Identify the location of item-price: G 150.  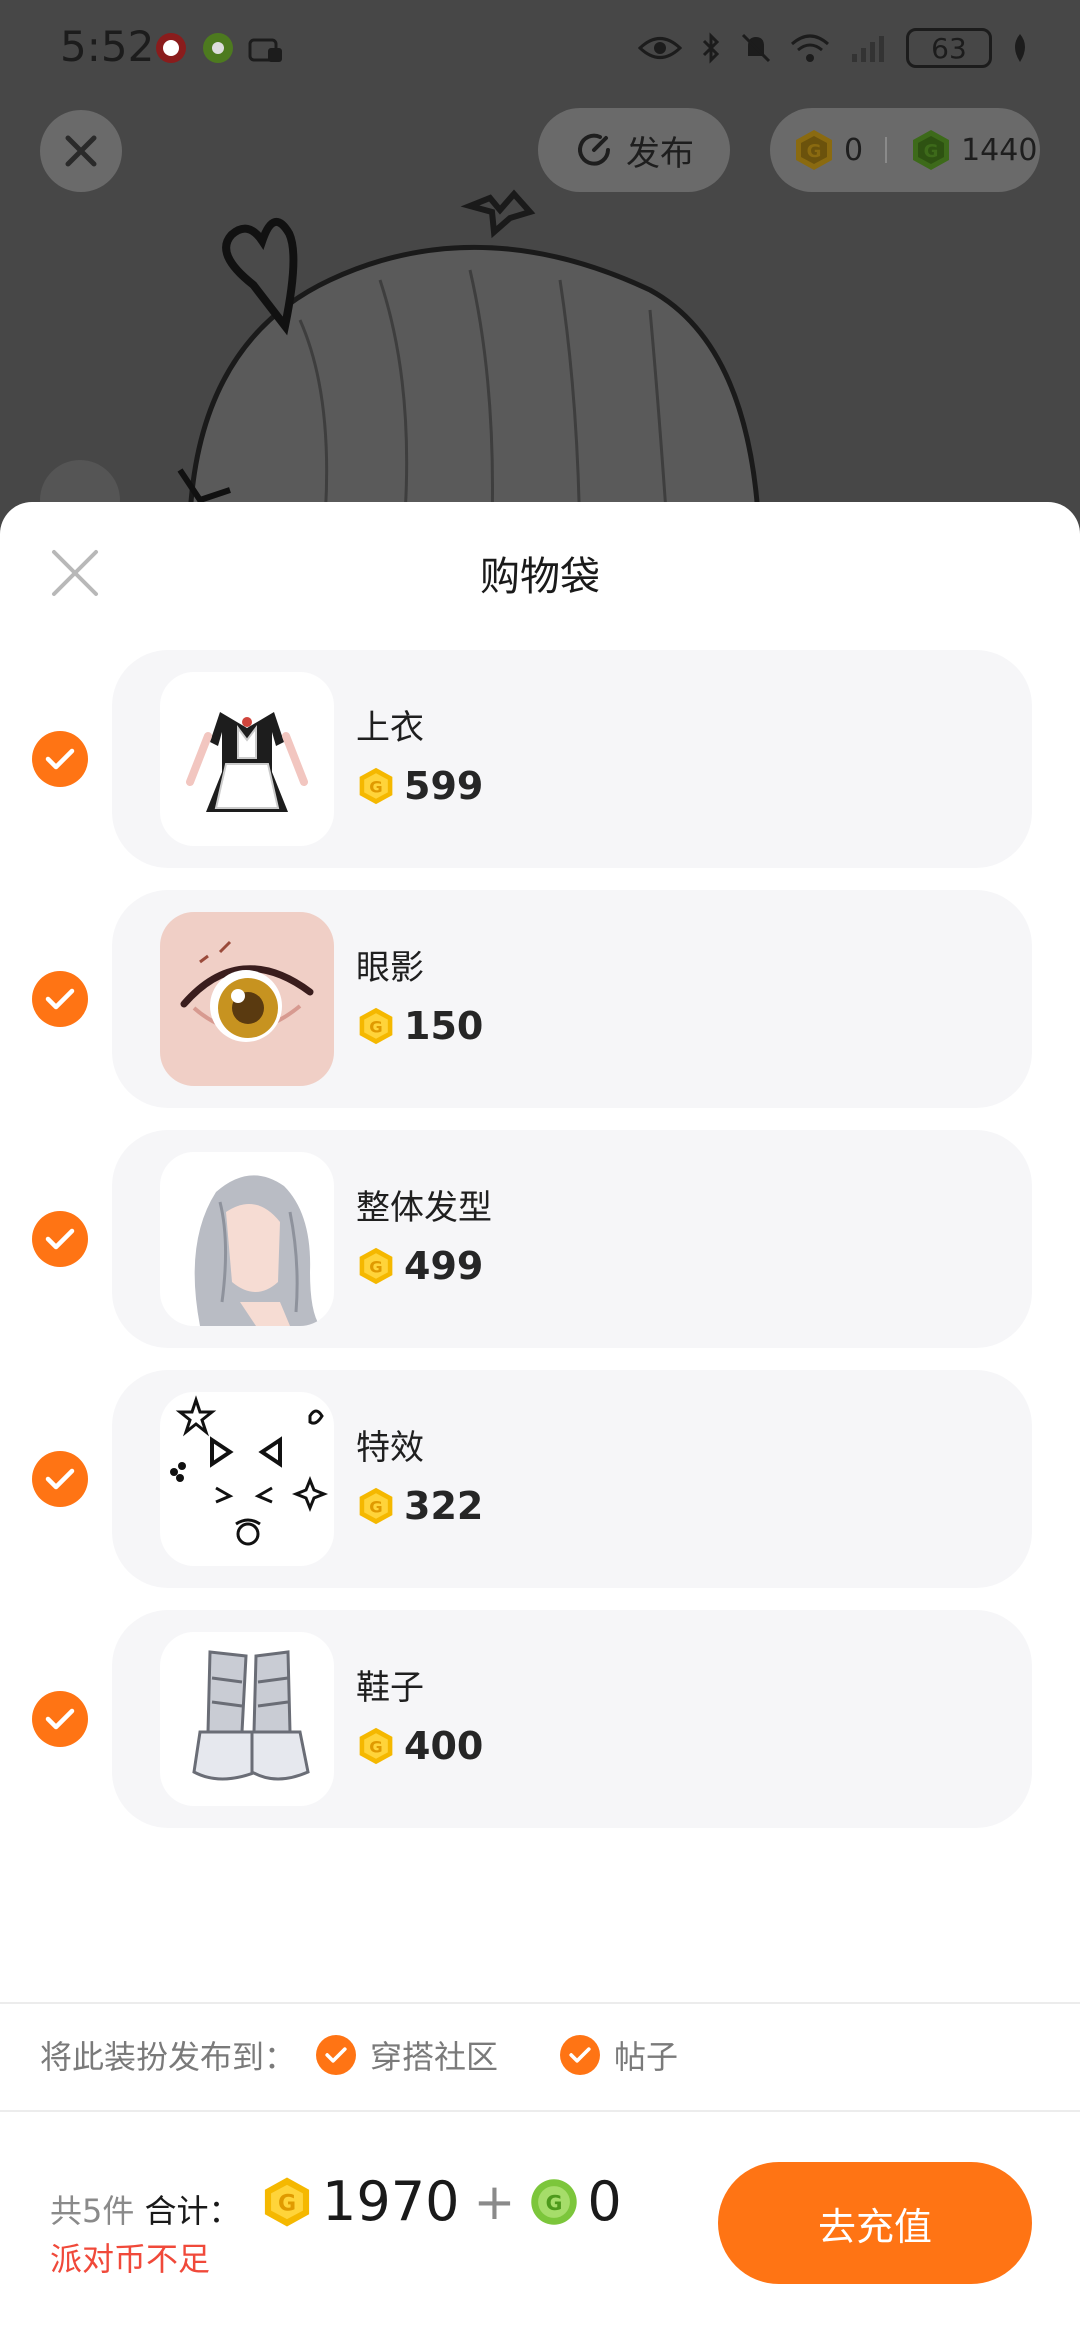
(419, 1026).